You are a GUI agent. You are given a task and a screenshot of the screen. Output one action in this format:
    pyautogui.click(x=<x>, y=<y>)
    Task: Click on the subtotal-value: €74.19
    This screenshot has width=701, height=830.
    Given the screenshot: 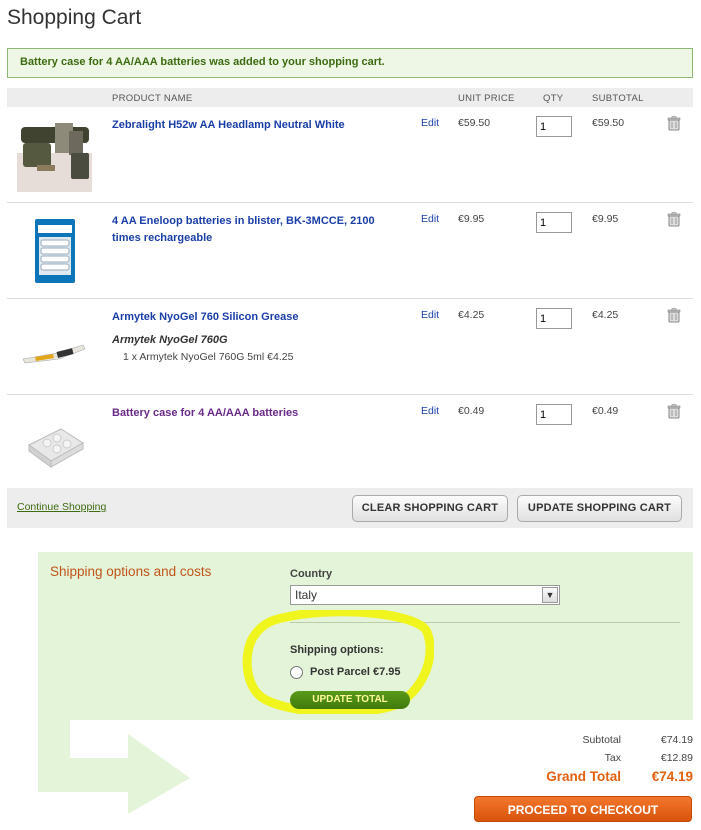 What is the action you would take?
    pyautogui.click(x=676, y=740)
    